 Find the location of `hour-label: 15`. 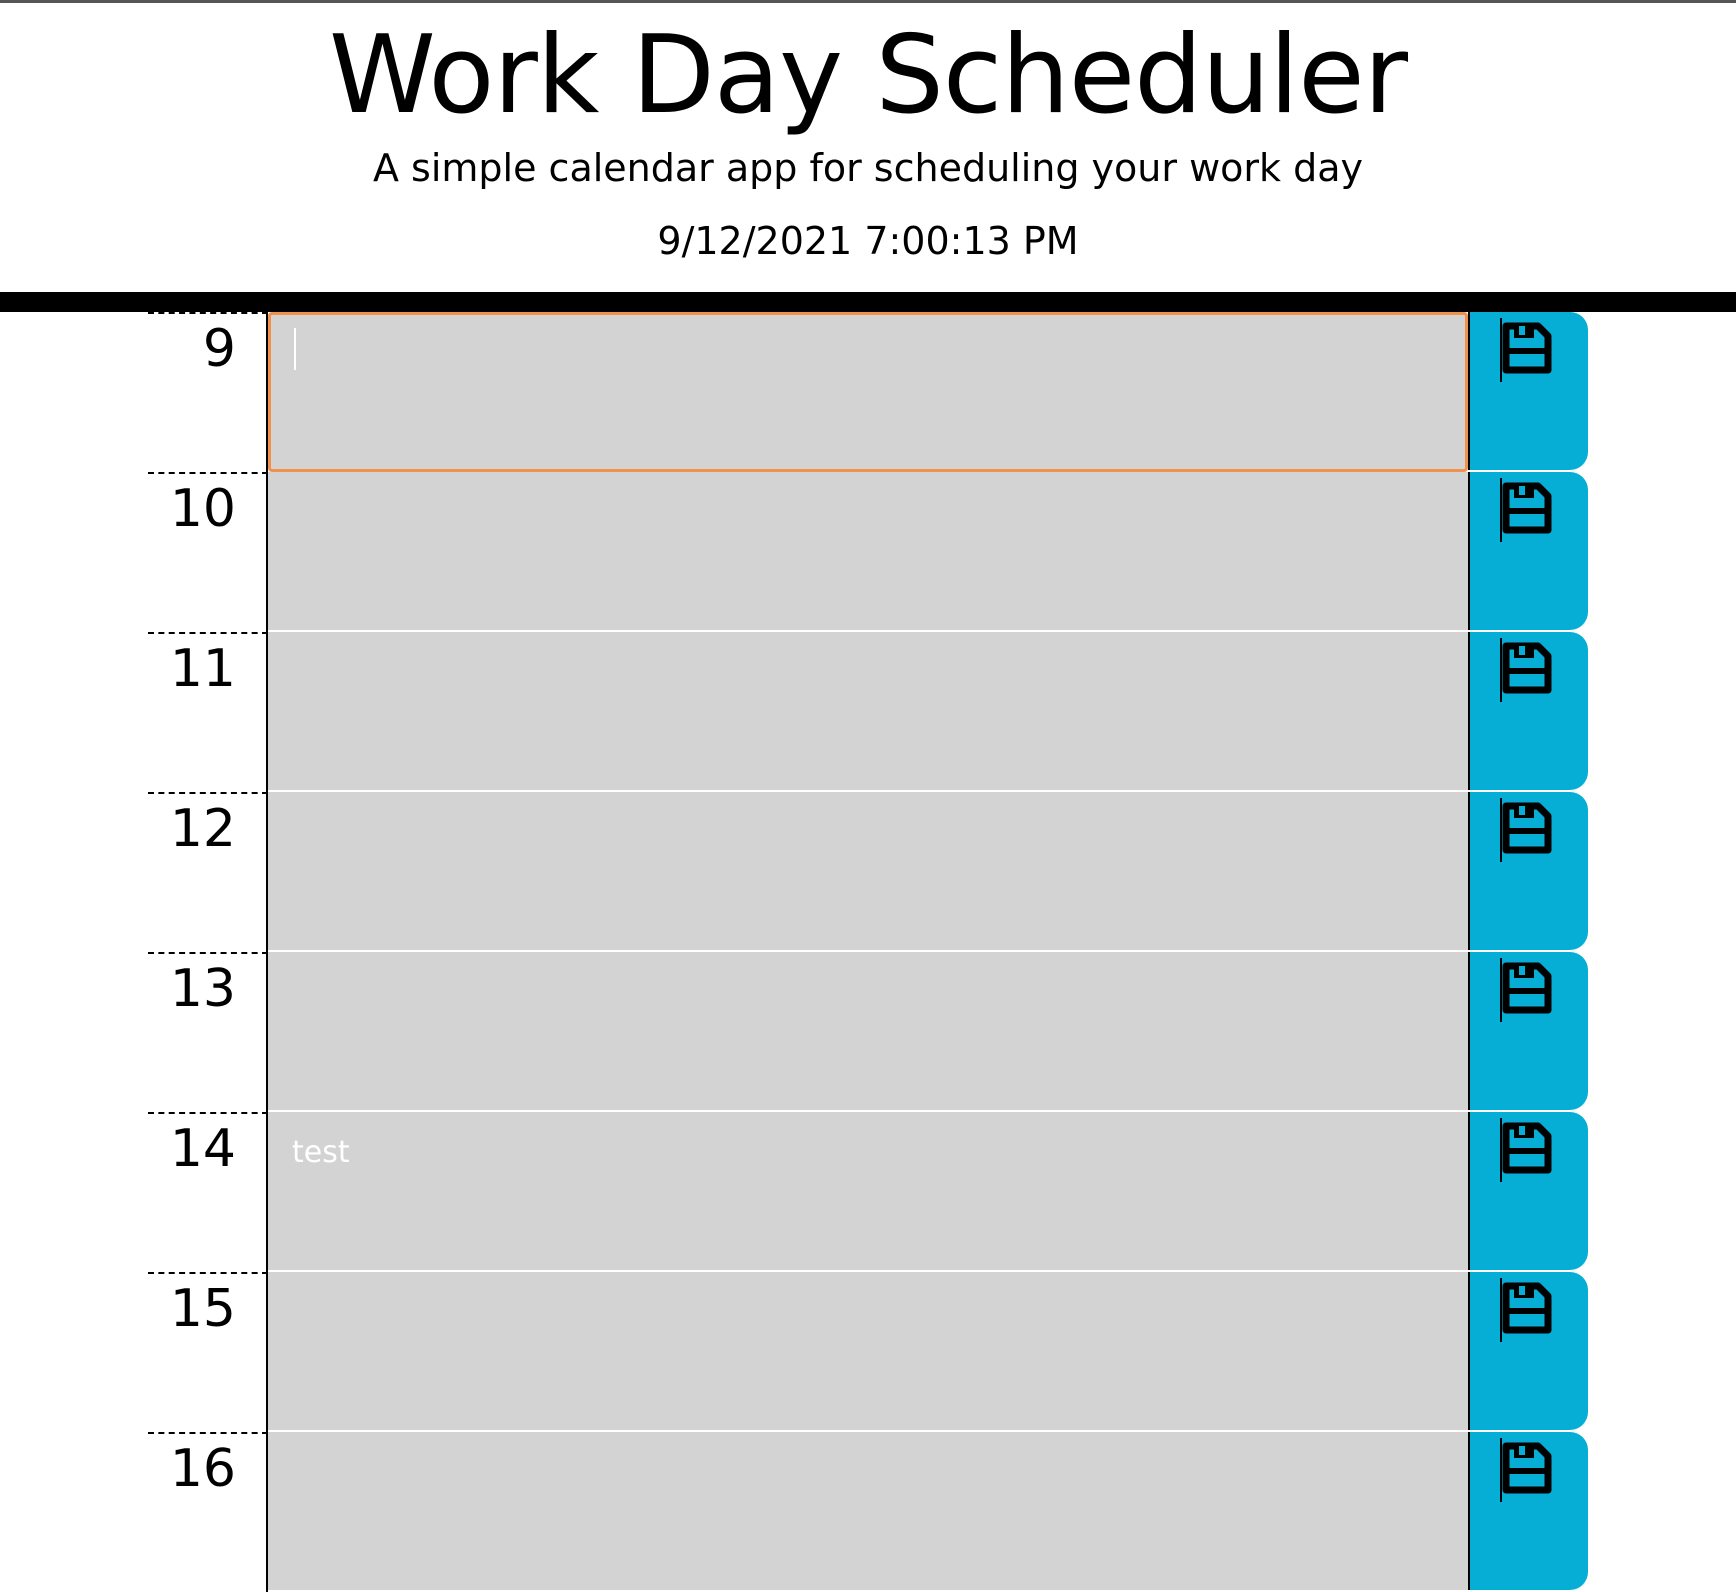

hour-label: 15 is located at coordinates (208, 1352).